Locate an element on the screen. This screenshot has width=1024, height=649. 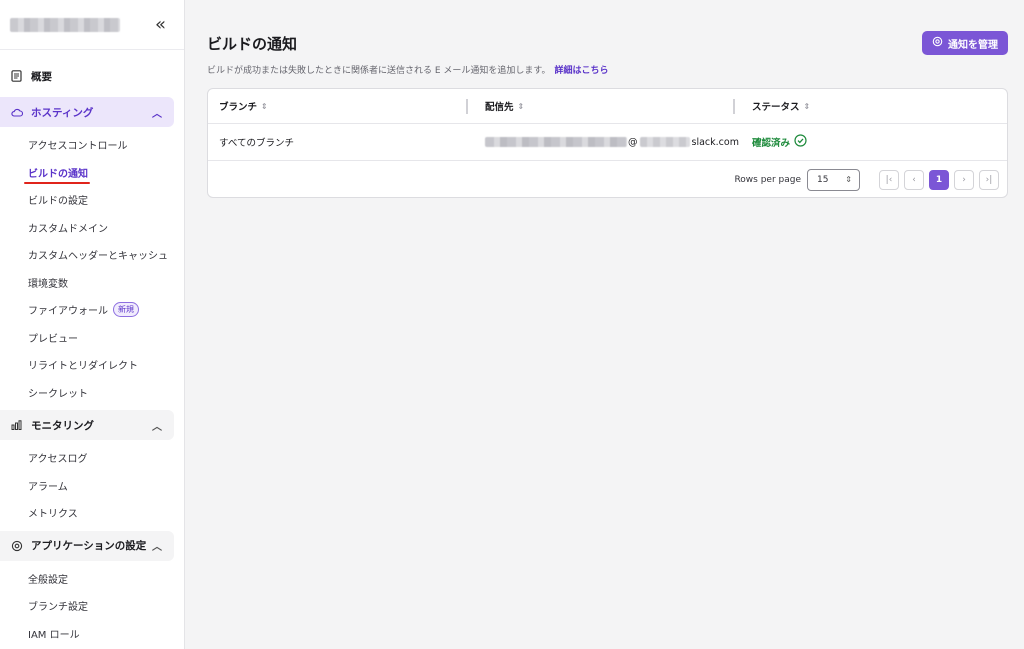
sidebar-item-branch-settings: ブランチ設定 is located at coordinates (92, 606).